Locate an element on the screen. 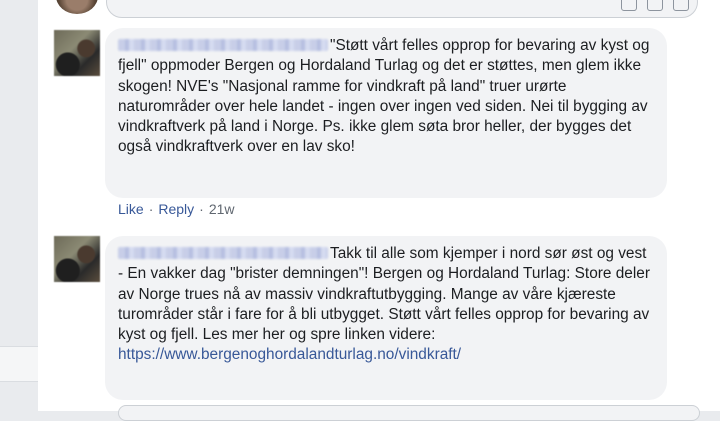  current-user-avatar is located at coordinates (77, 7).